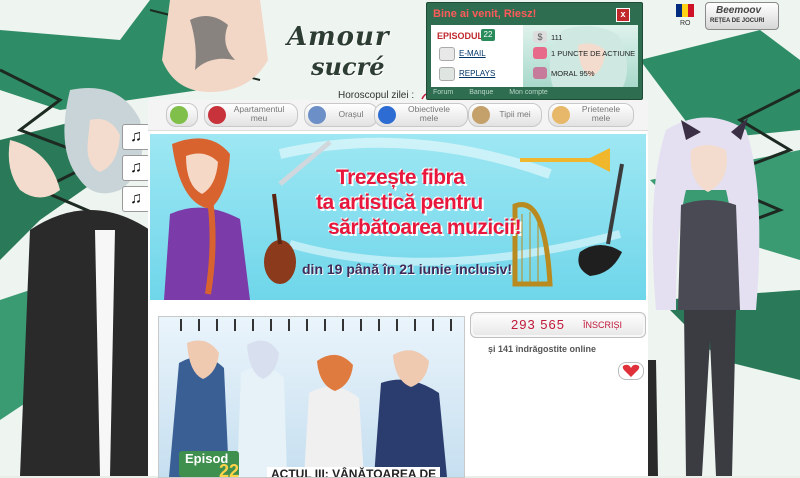 The height and width of the screenshot is (478, 800). Describe the element at coordinates (573, 73) in the screenshot. I see `moral-value: MORAL 95%` at that location.